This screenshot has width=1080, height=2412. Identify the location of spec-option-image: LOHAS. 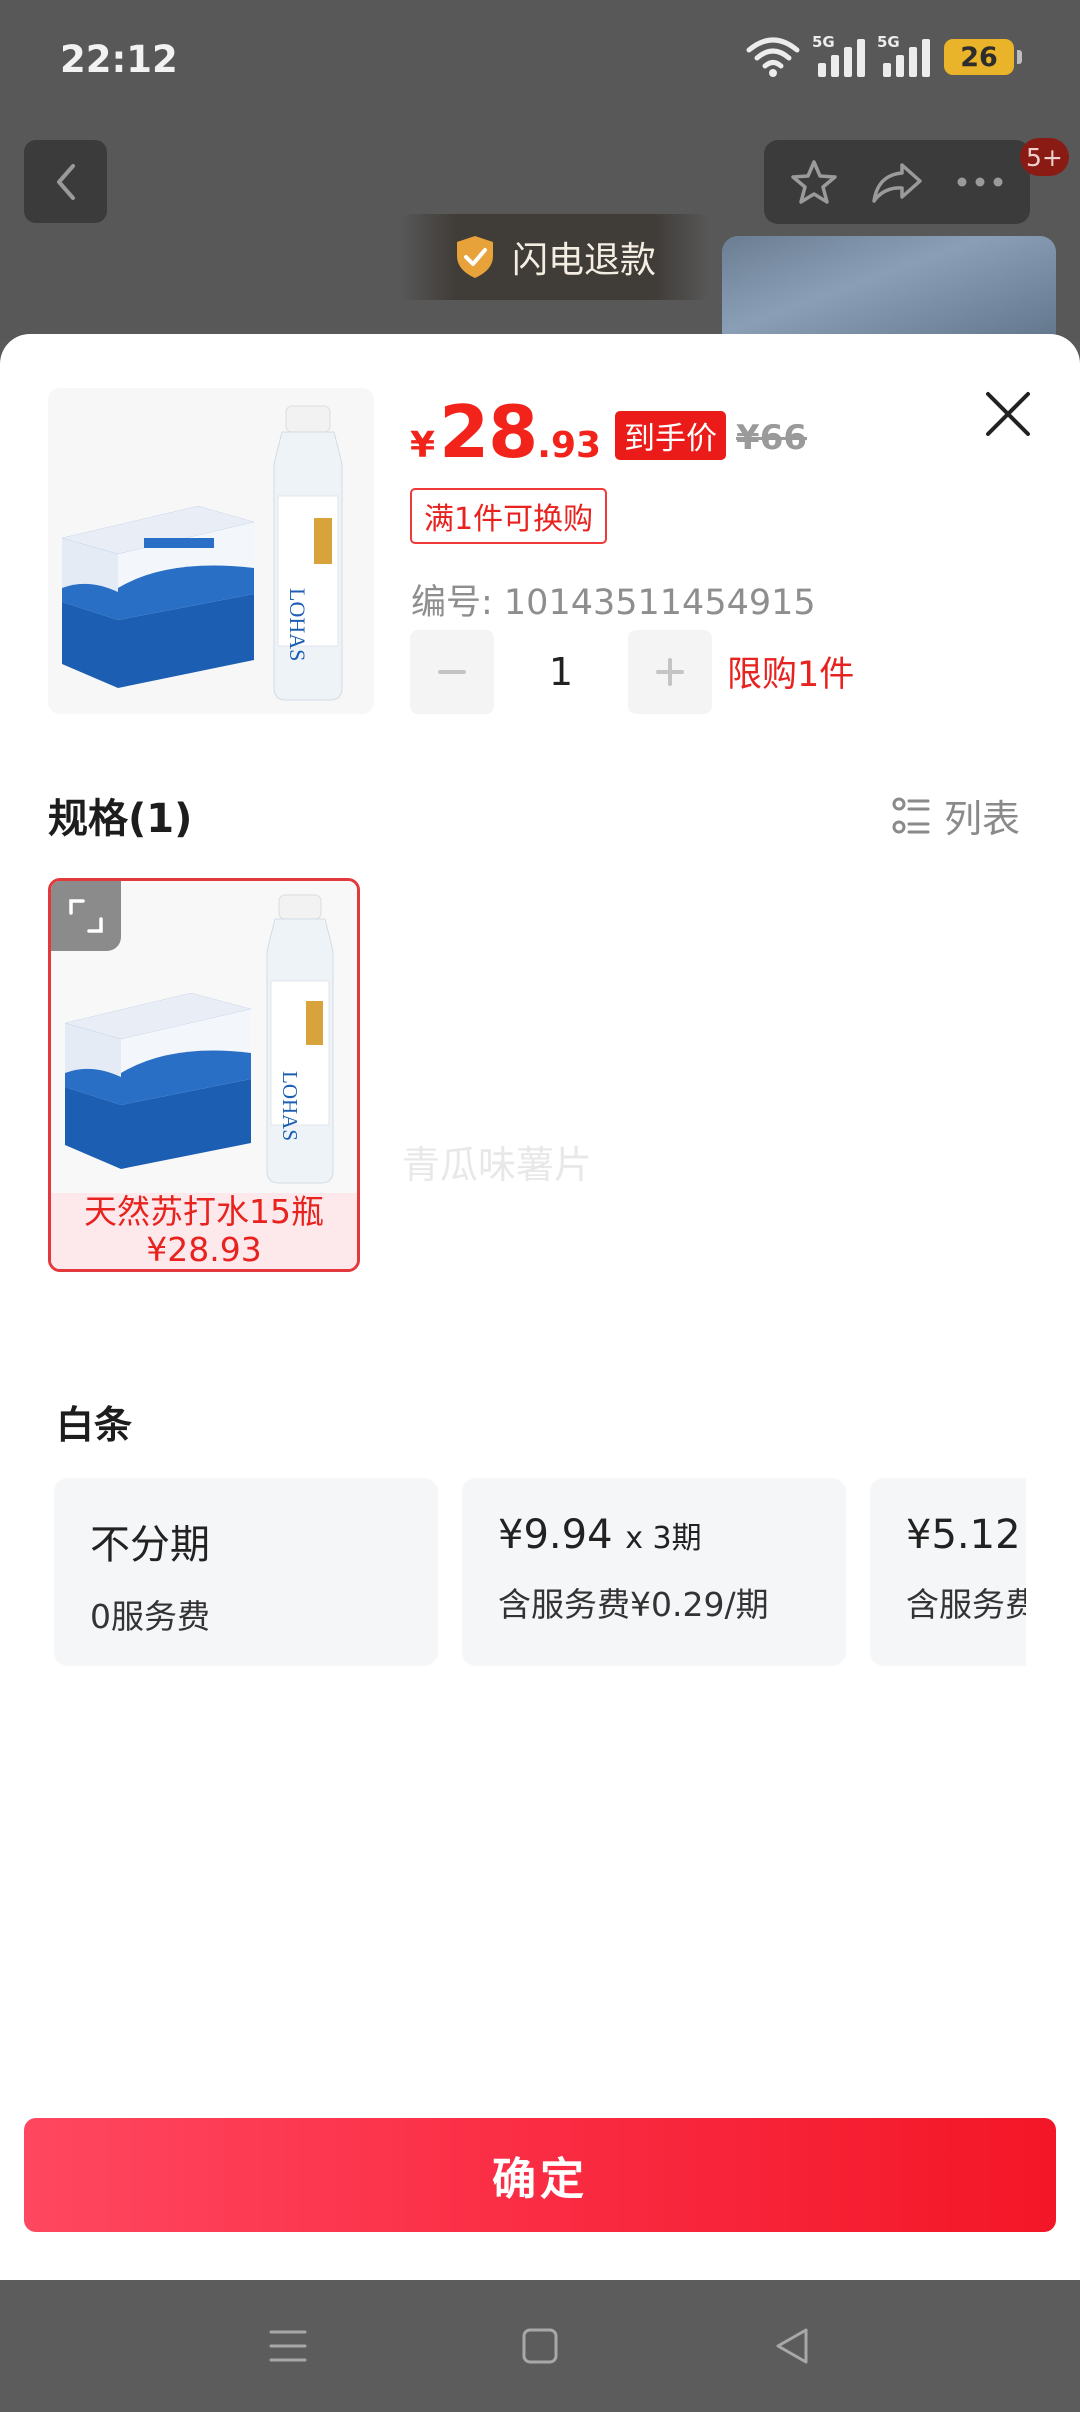
(204, 1037).